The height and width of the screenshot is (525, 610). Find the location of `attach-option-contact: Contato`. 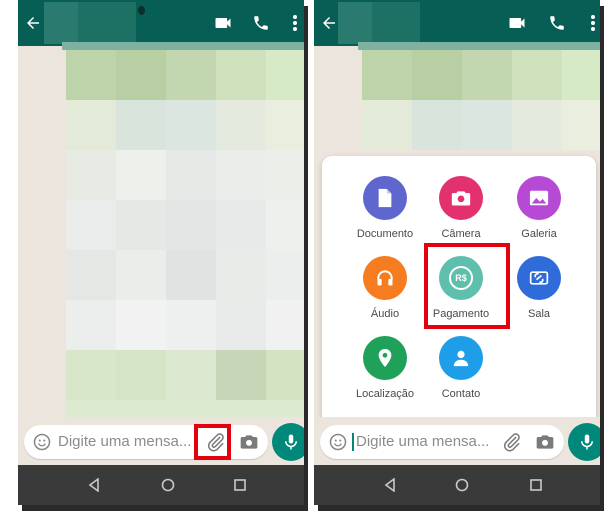

attach-option-contact: Contato is located at coordinates (461, 368).